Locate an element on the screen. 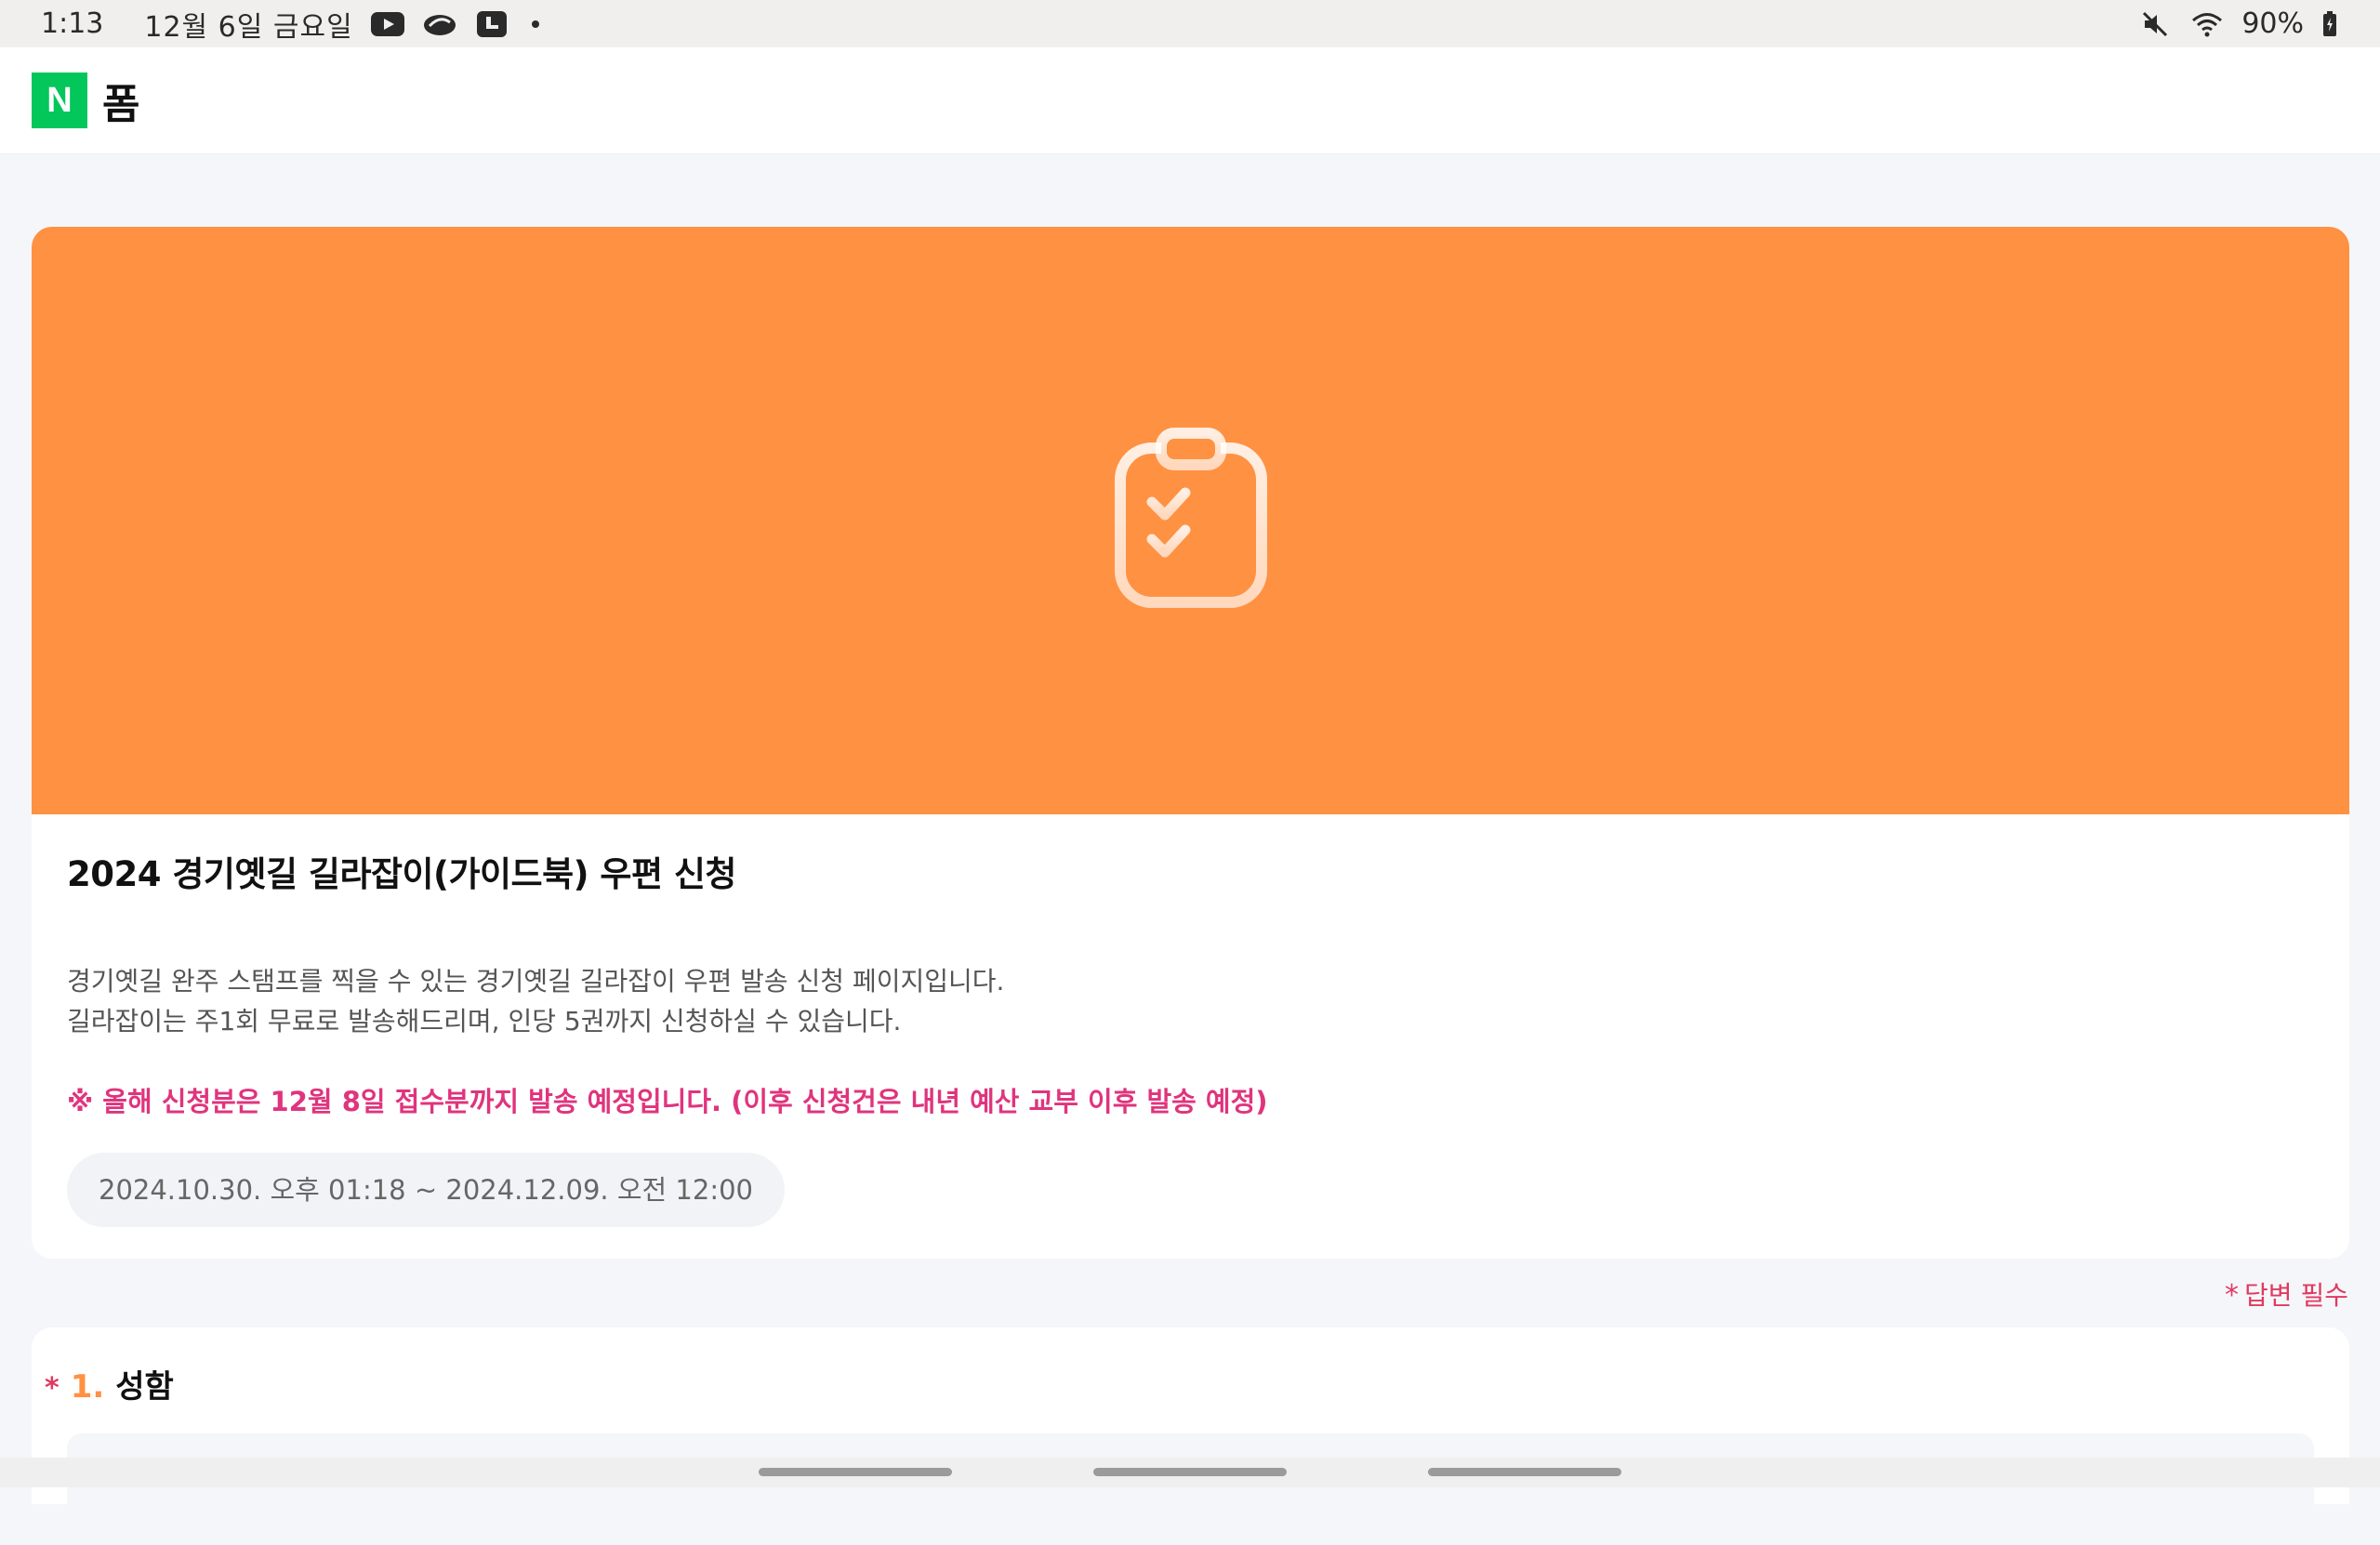 The height and width of the screenshot is (1545, 2380). logo-letter: N is located at coordinates (59, 100).